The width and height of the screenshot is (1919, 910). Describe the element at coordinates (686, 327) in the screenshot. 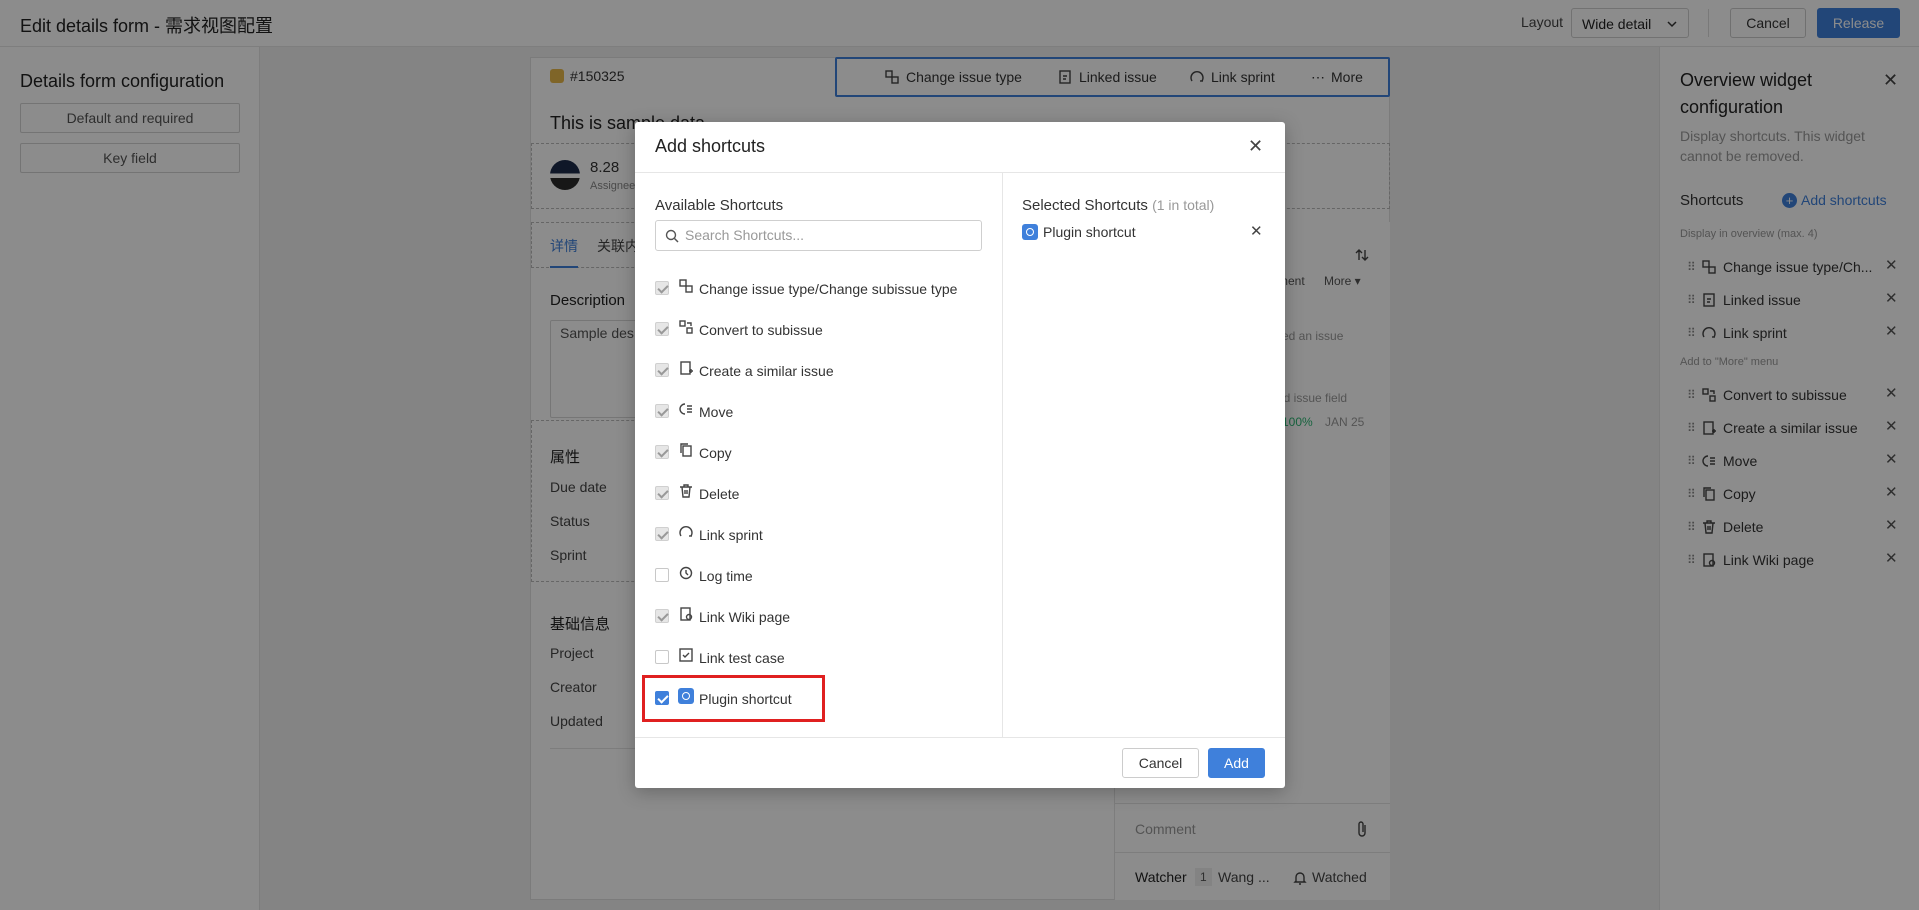

I see `convert-icon` at that location.